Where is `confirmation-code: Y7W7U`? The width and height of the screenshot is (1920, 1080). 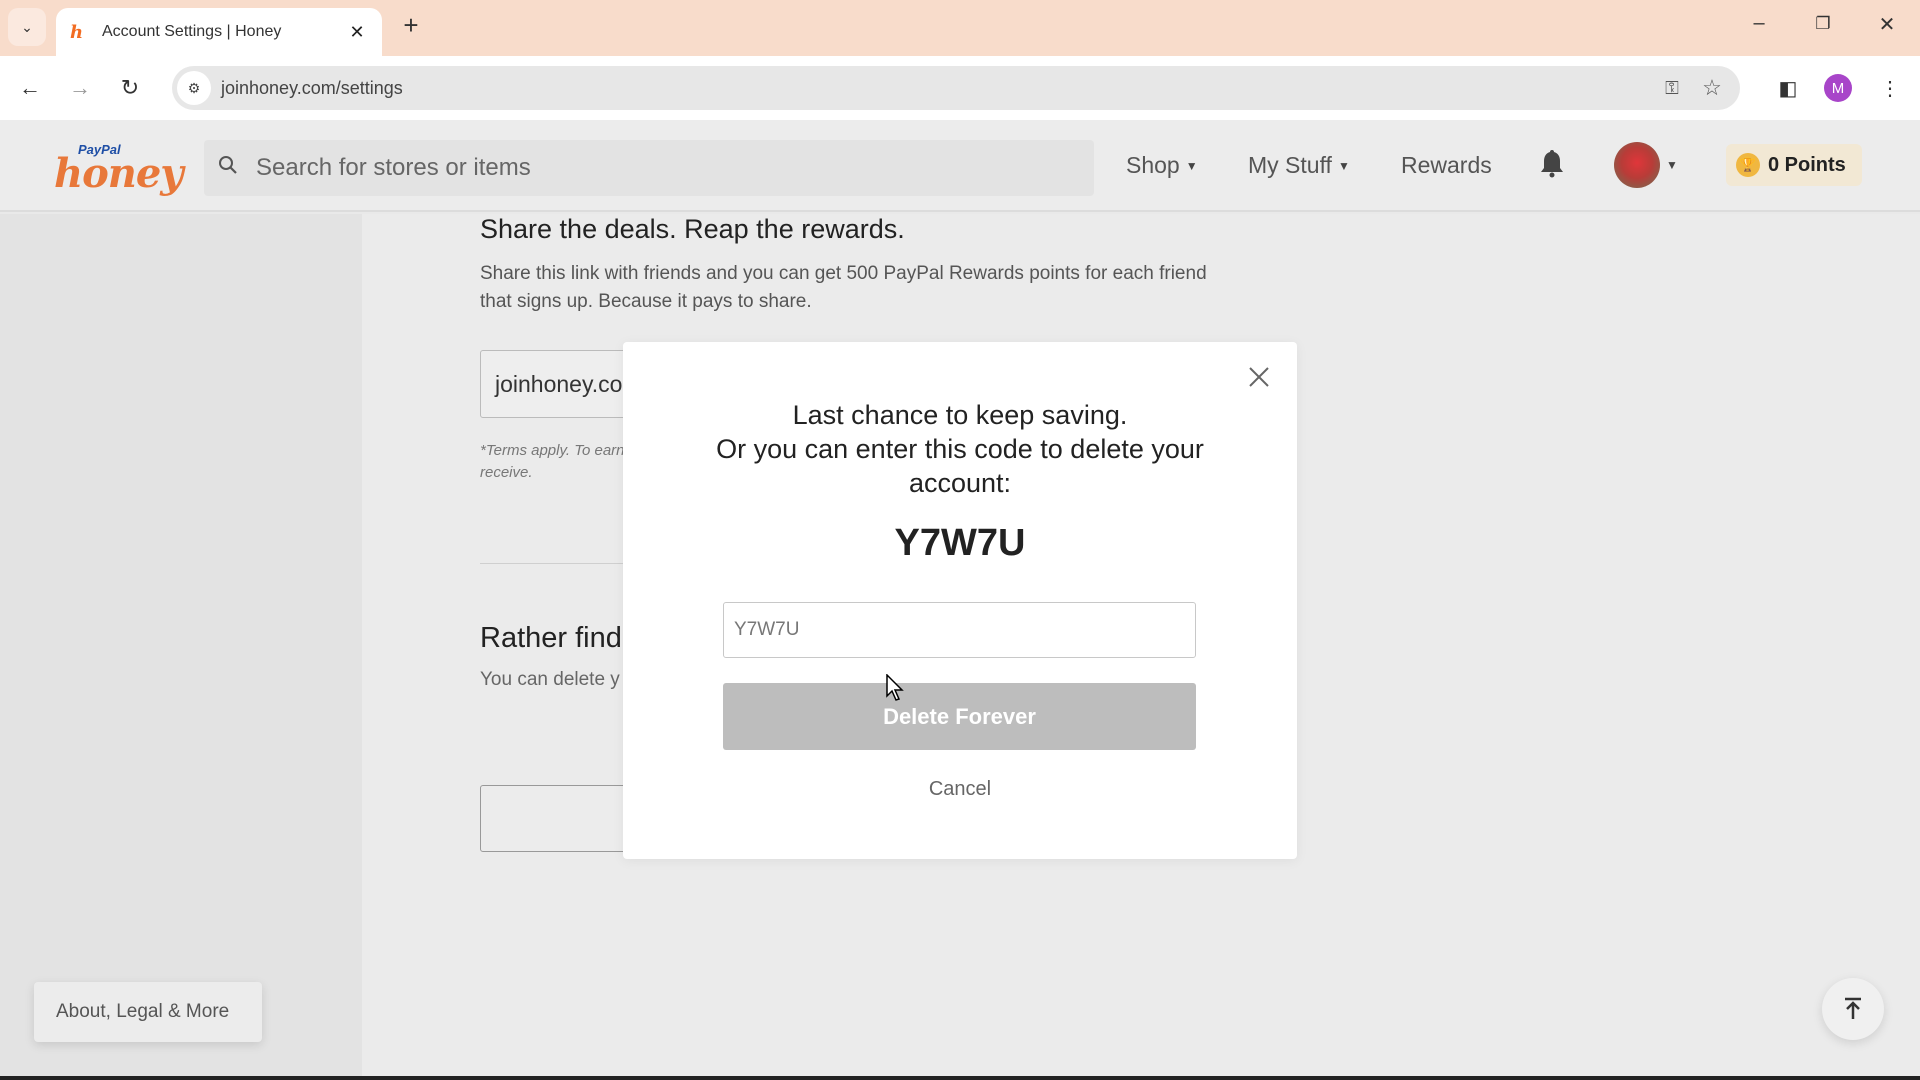 confirmation-code: Y7W7U is located at coordinates (960, 543).